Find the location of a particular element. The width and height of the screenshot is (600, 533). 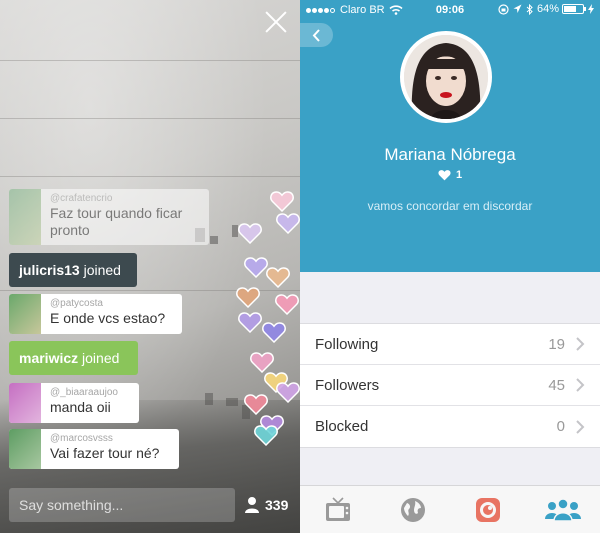

tab-broadcast is located at coordinates (487, 509).